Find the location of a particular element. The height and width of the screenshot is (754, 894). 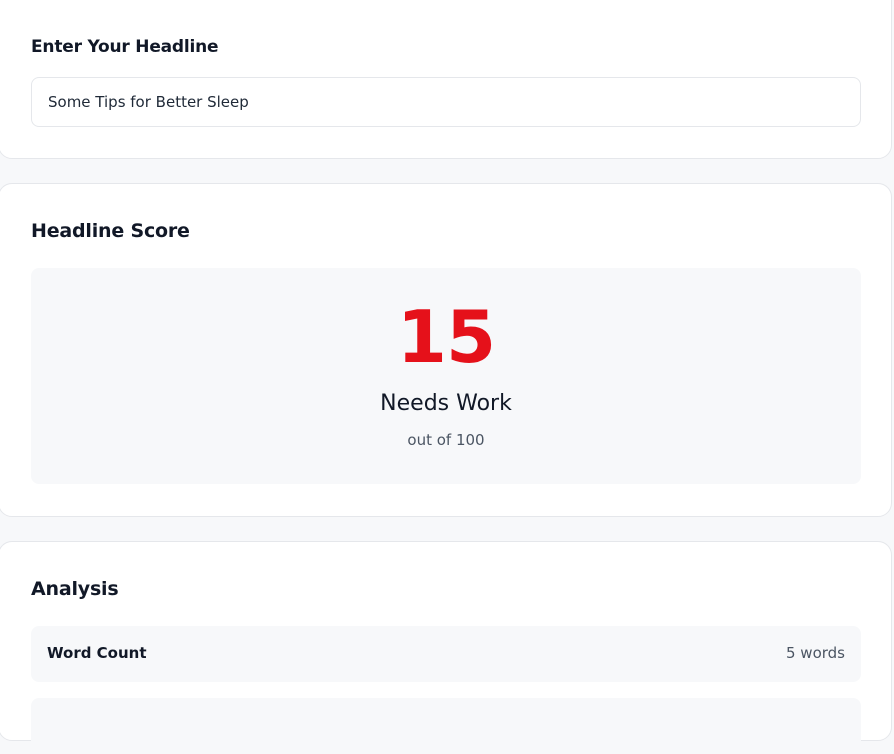

analysis-row-word-count: Word Count 5 words is located at coordinates (446, 654).